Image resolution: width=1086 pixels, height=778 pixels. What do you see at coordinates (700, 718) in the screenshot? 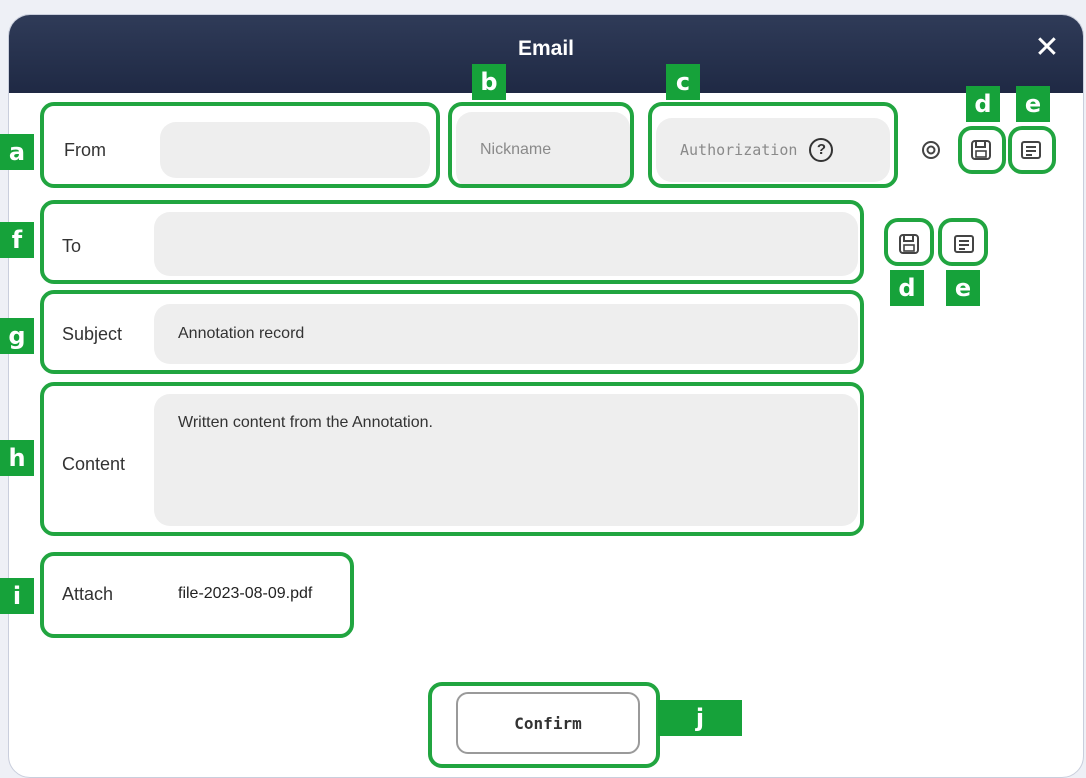
I see `badge-j: j` at bounding box center [700, 718].